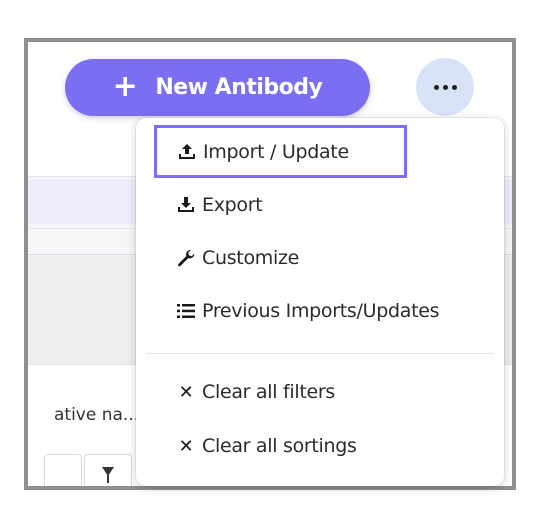 The width and height of the screenshot is (535, 515). I want to click on menu-item-clear-sortings: ✕ Clear all sortings, so click(265, 446).